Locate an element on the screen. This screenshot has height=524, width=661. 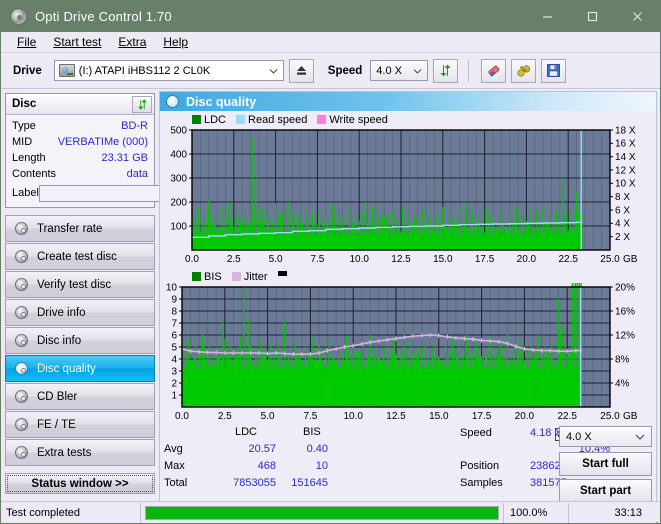
sidebar-item-disc-quality: Disc quality is located at coordinates (80, 368).